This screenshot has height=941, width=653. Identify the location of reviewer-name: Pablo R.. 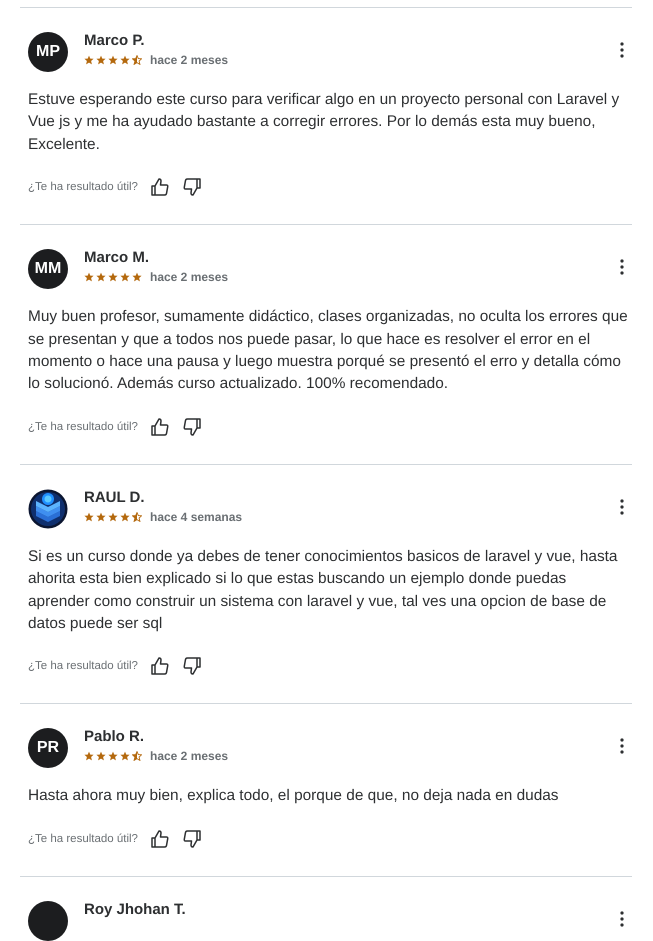
(115, 737).